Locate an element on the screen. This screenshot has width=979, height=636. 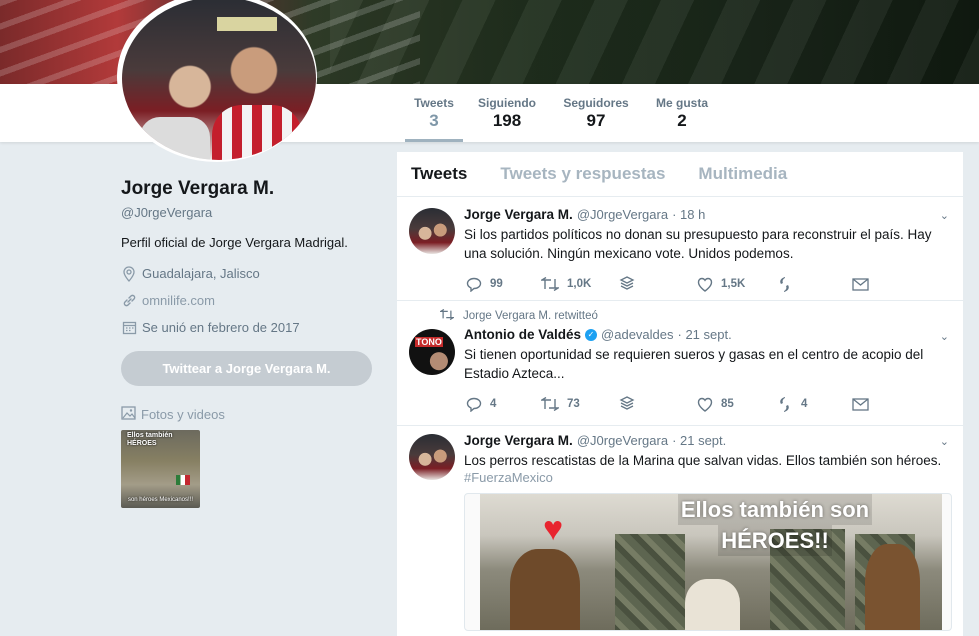
nav-likes: Me gusta 2 is located at coordinates (682, 113).